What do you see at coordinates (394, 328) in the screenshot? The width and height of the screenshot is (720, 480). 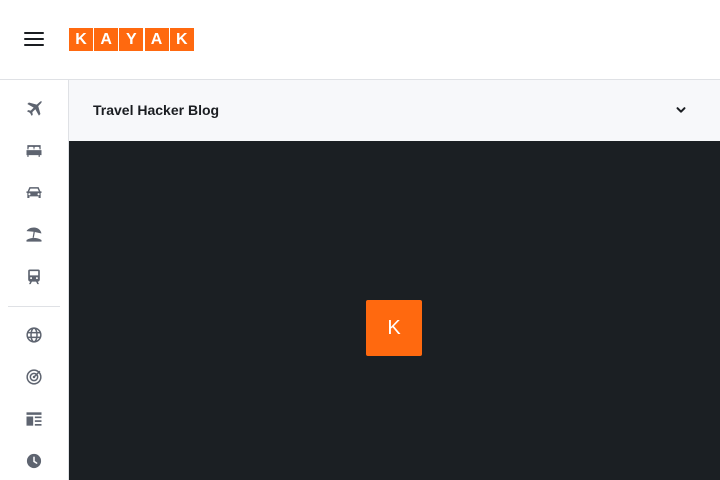 I see `kayak-loading-logo: K` at bounding box center [394, 328].